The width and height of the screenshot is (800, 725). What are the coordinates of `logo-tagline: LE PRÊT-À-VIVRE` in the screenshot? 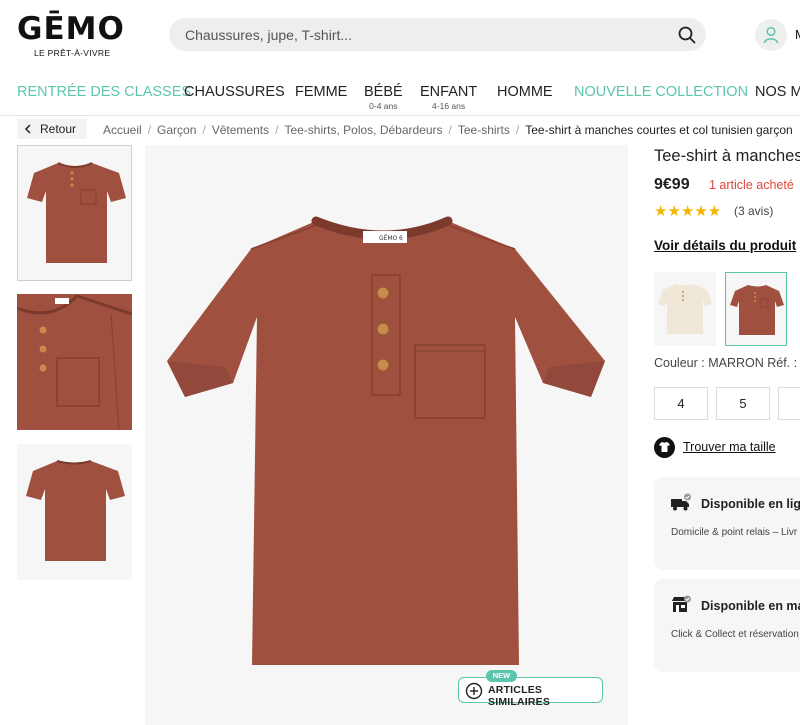 It's located at (72, 53).